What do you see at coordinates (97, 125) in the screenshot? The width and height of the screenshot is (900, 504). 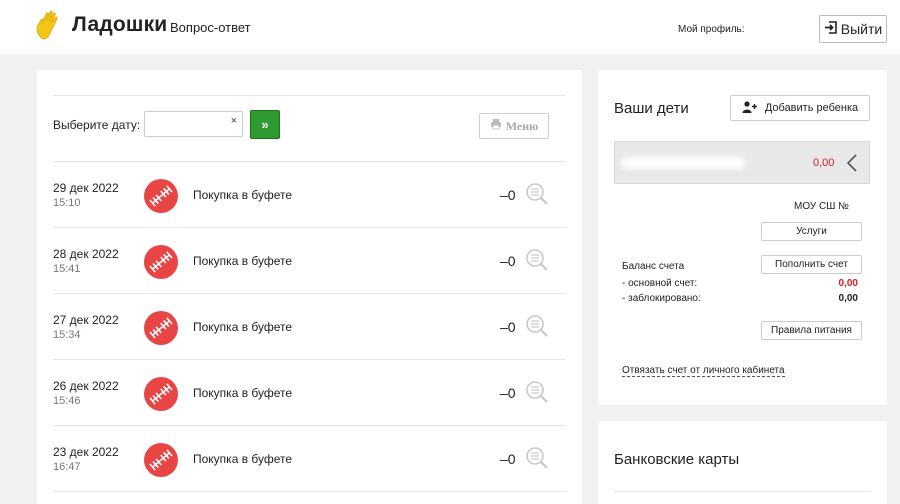 I see `date-label: Выберите дату:` at bounding box center [97, 125].